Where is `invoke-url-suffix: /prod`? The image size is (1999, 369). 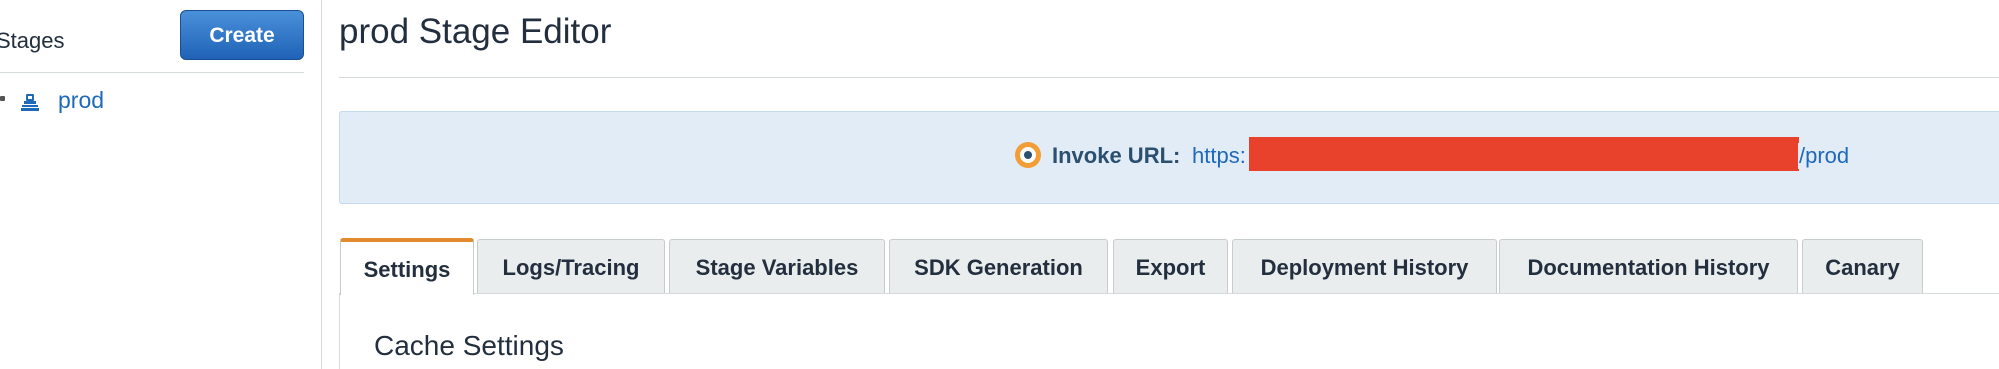 invoke-url-suffix: /prod is located at coordinates (1824, 156).